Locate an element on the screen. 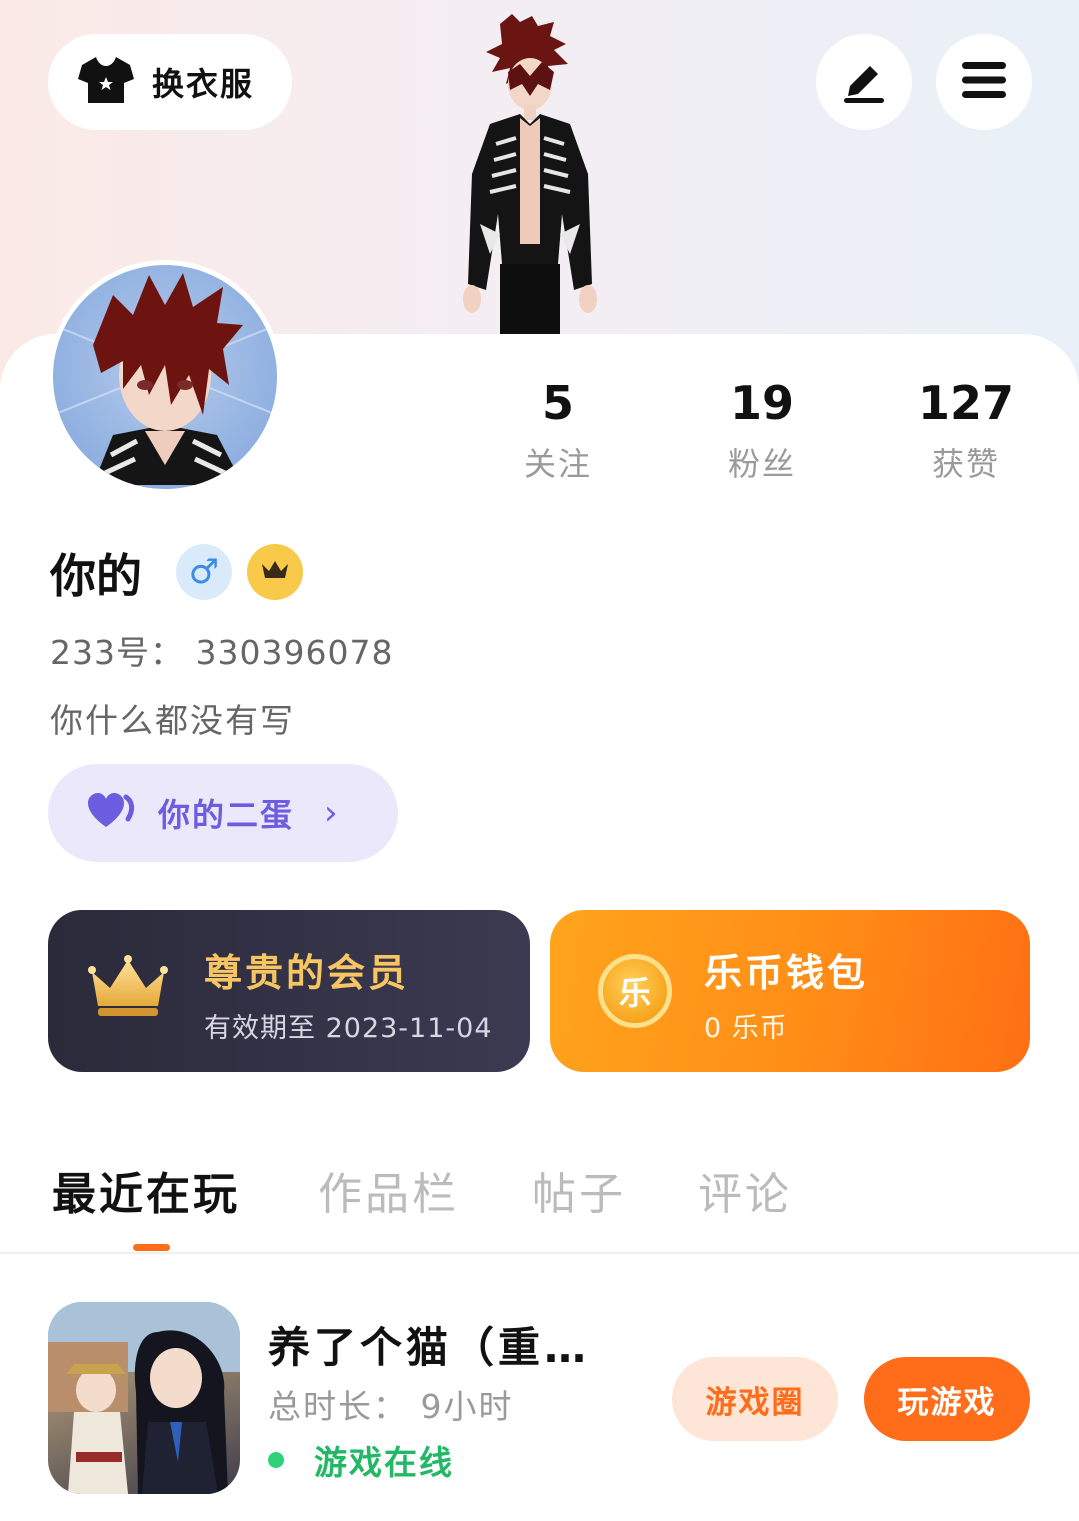 This screenshot has height=1521, width=1079. tab-works: 作品栏 is located at coordinates (388, 1190).